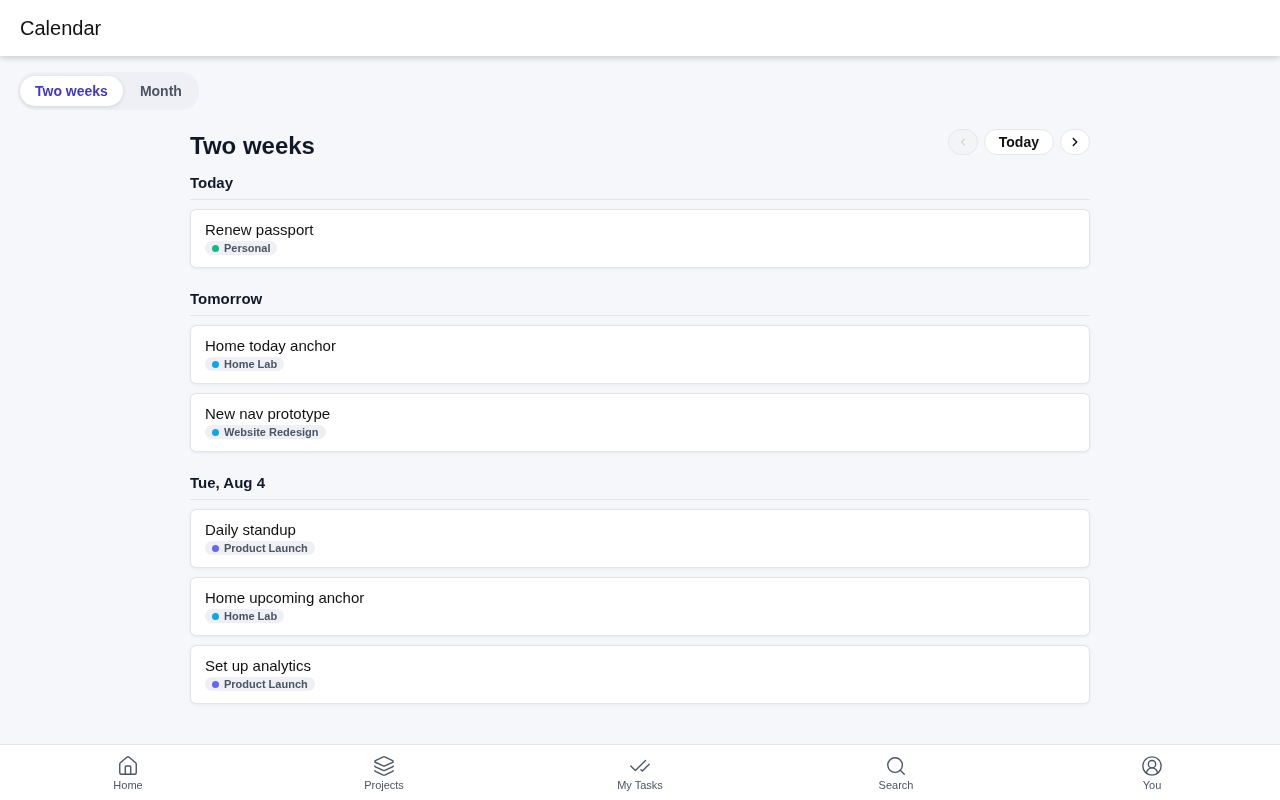  Describe the element at coordinates (640, 303) in the screenshot. I see `day-heading: Tomorrow` at that location.